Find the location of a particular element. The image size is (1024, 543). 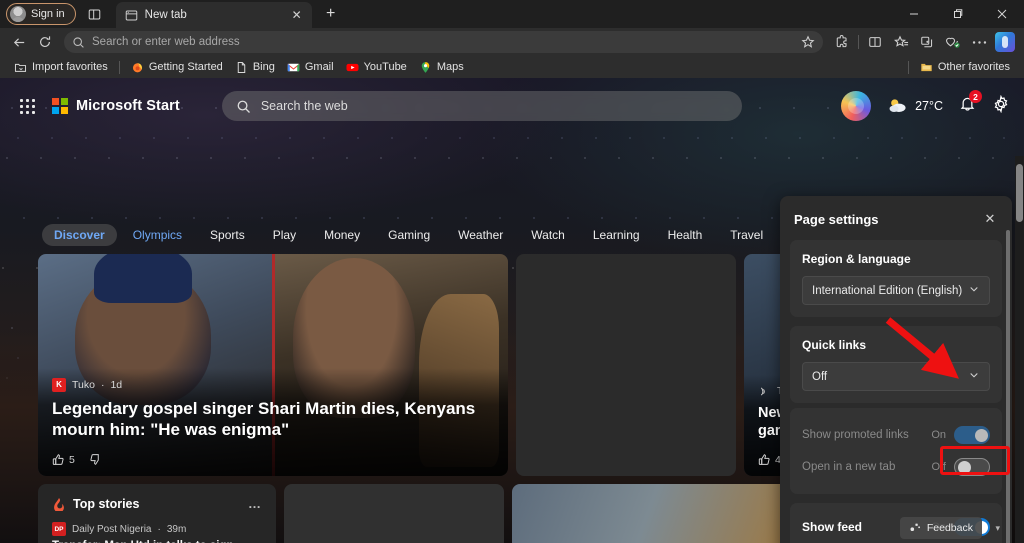

bookmark-gmail: Gmail is located at coordinates (310, 67).